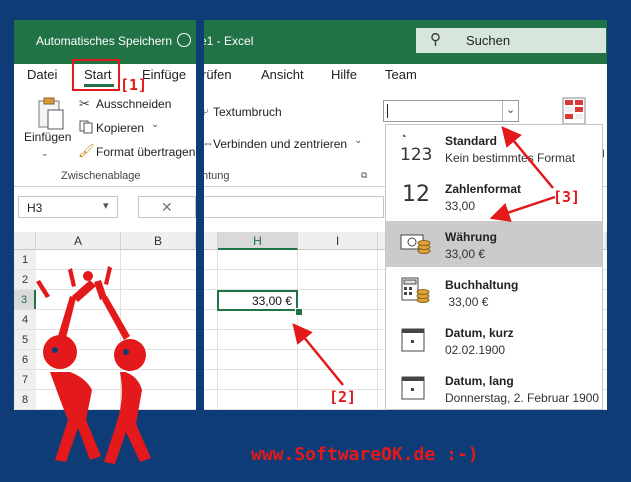 This screenshot has height=482, width=631. I want to click on watermark-text: www.SoftwareOK.de :-), so click(365, 454).